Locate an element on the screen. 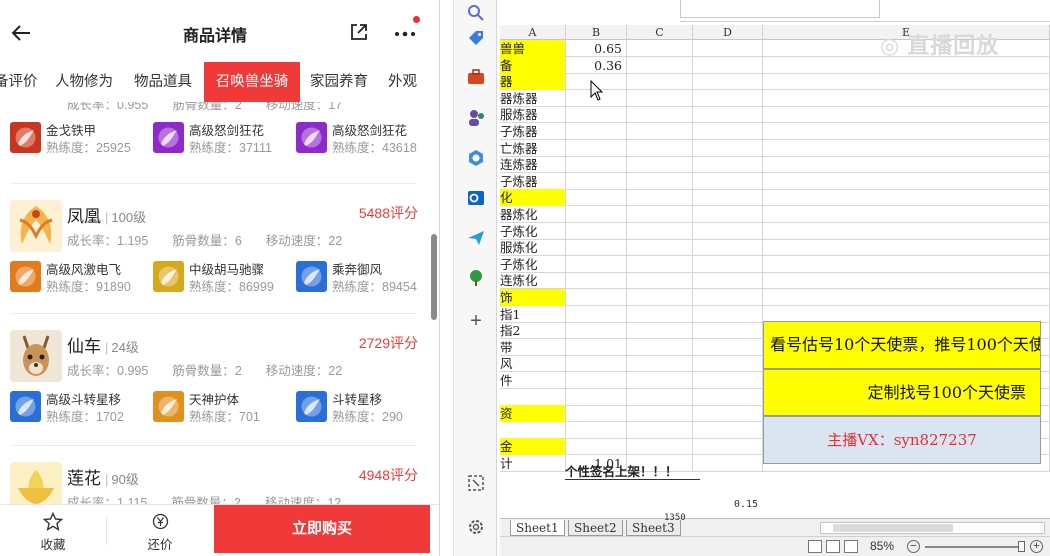 Image resolution: width=1050 pixels, height=556 pixels. tab-home-raising: 家园养育 is located at coordinates (339, 82).